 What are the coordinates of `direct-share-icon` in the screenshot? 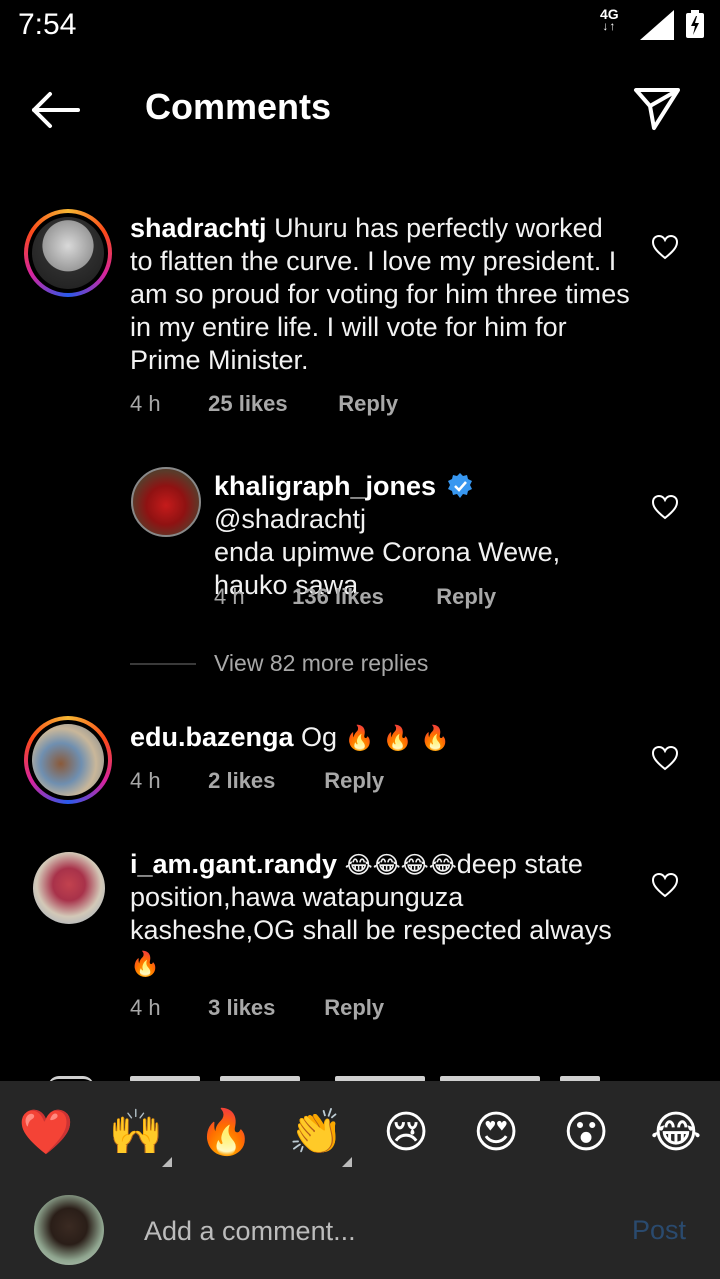 It's located at (657, 109).